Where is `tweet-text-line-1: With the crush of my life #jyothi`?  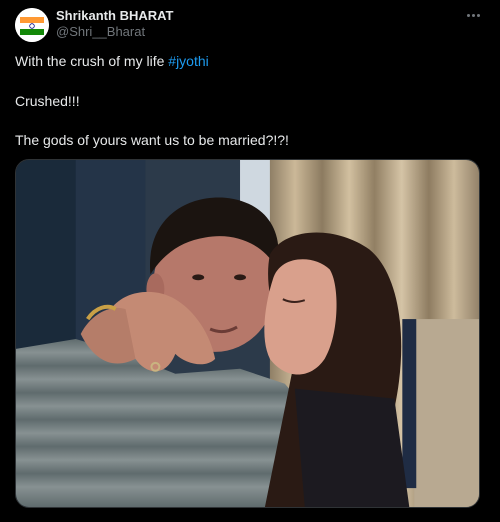 tweet-text-line-1: With the crush of my life #jyothi is located at coordinates (112, 61).